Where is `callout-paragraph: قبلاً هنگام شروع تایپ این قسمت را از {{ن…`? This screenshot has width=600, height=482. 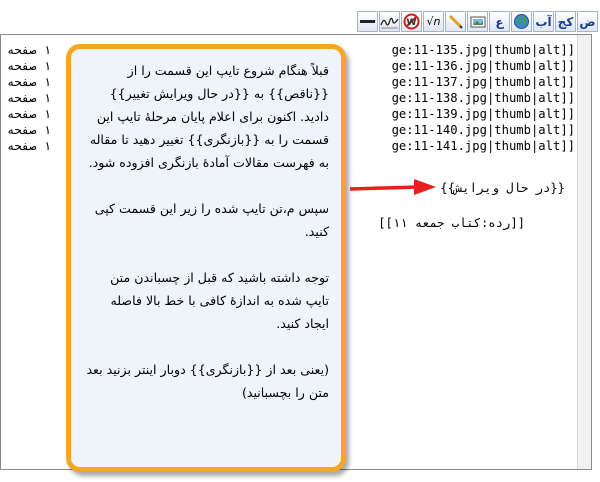
callout-paragraph: قبلاً هنگام شروع تایپ این قسمت را از {{ن… is located at coordinates (208, 116).